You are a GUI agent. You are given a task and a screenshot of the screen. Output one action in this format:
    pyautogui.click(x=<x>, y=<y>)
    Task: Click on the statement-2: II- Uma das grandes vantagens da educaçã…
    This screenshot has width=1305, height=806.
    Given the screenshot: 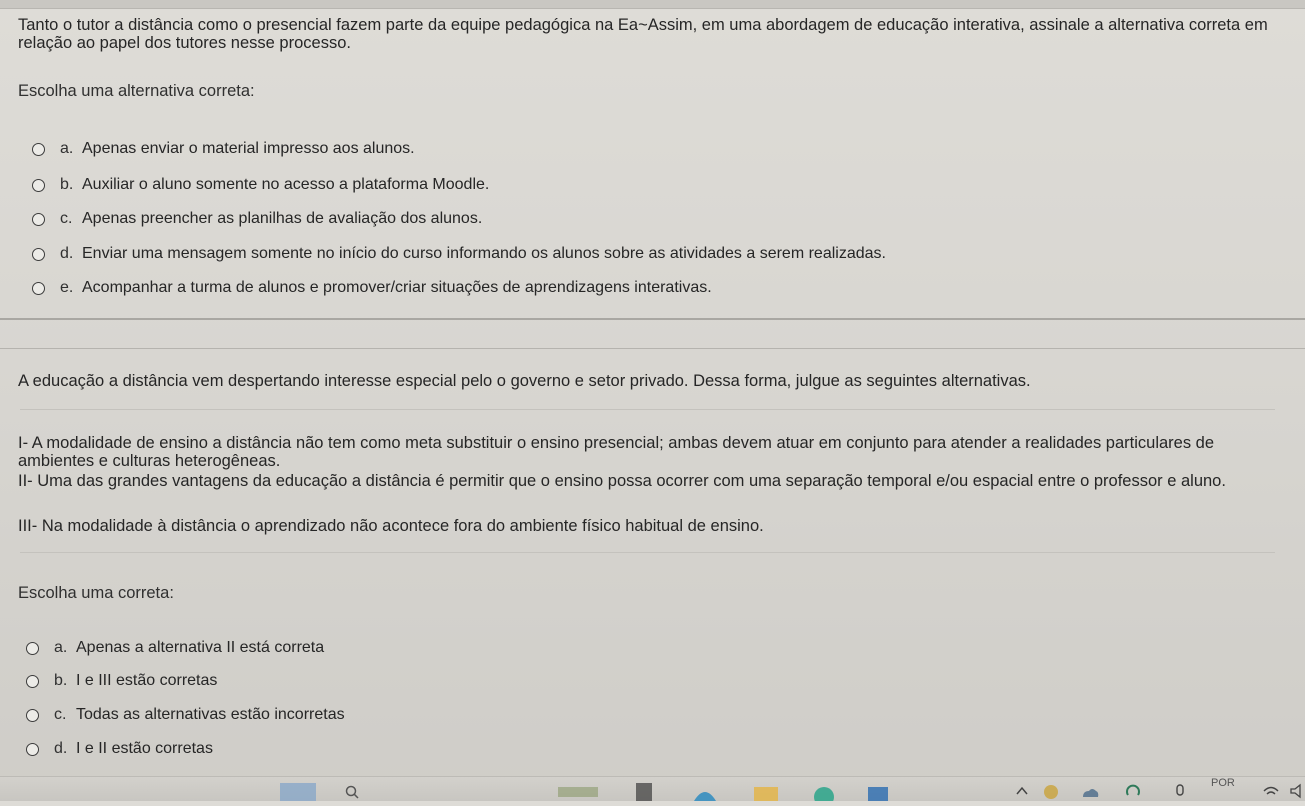 What is the action you would take?
    pyautogui.click(x=622, y=481)
    